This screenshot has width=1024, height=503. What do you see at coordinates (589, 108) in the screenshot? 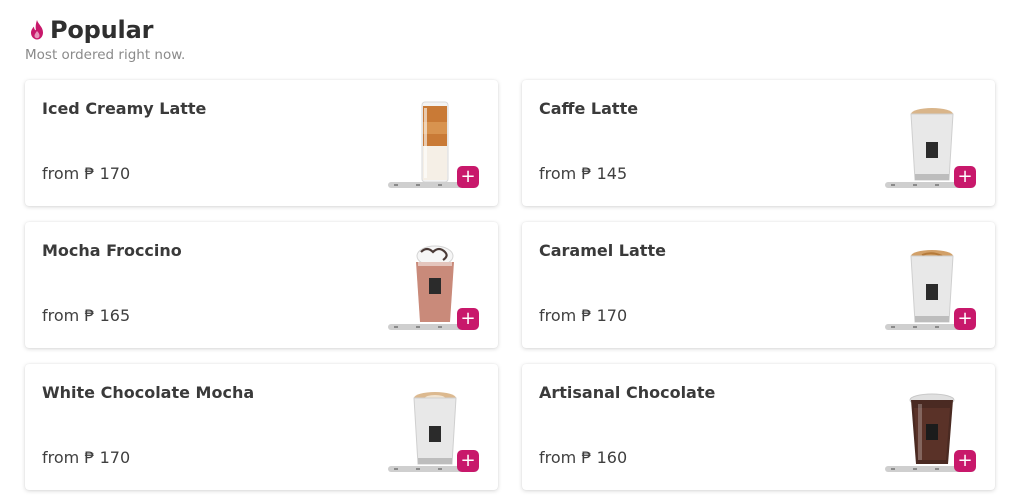
I see `product-name: Caffe Latte` at bounding box center [589, 108].